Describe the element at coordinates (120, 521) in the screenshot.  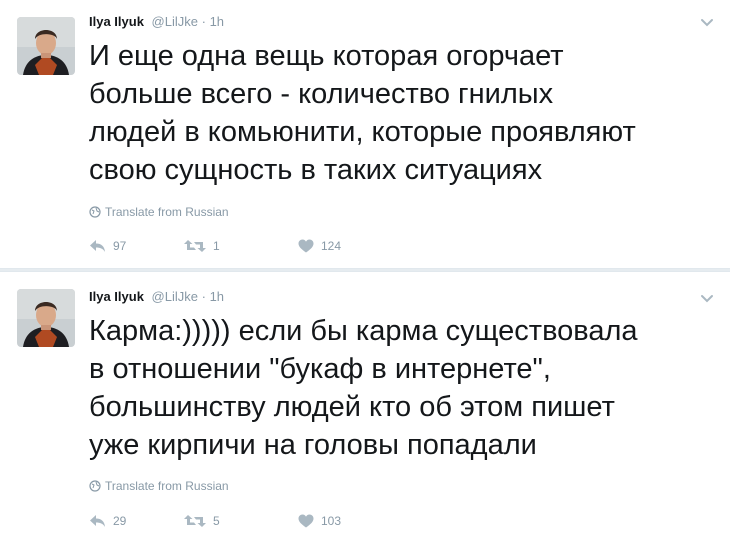
I see `reply-count: 29` at that location.